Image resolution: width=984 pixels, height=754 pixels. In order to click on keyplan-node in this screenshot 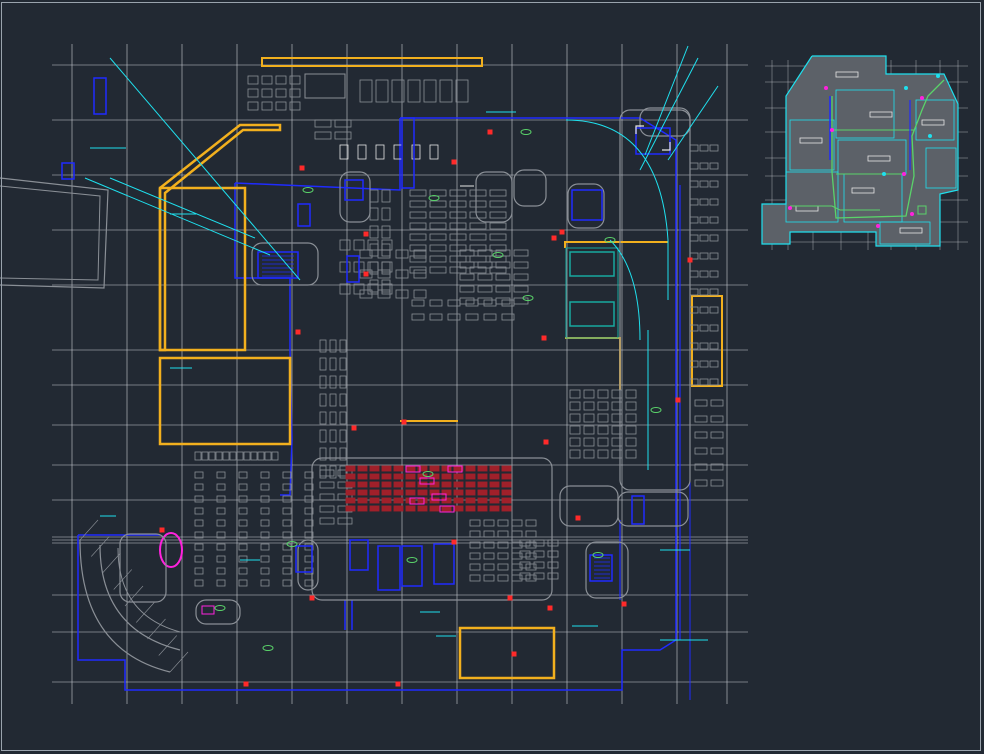, I will do `click(930, 136)`.